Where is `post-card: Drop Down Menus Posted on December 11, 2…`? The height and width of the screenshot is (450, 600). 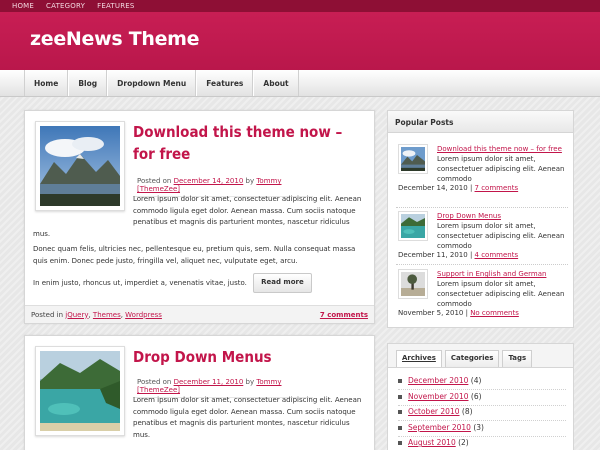 post-card: Drop Down Menus Posted on December 11, 2… is located at coordinates (199, 392).